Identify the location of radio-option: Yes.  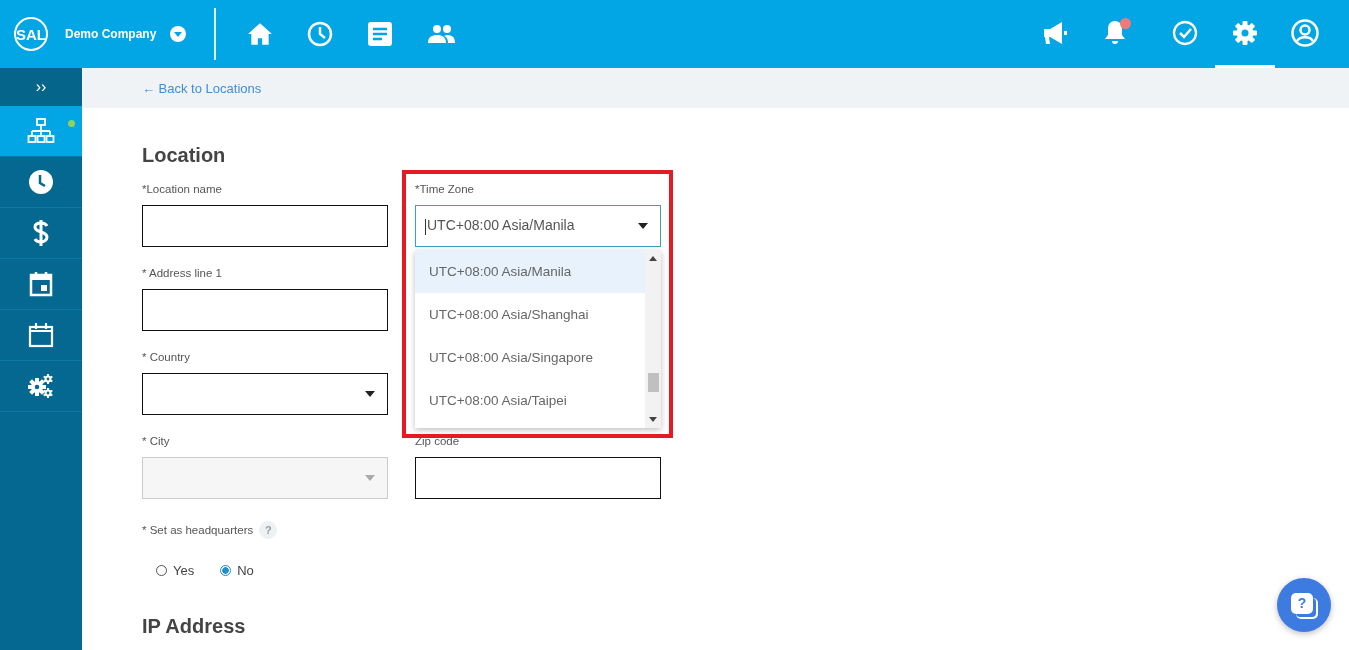
(175, 570).